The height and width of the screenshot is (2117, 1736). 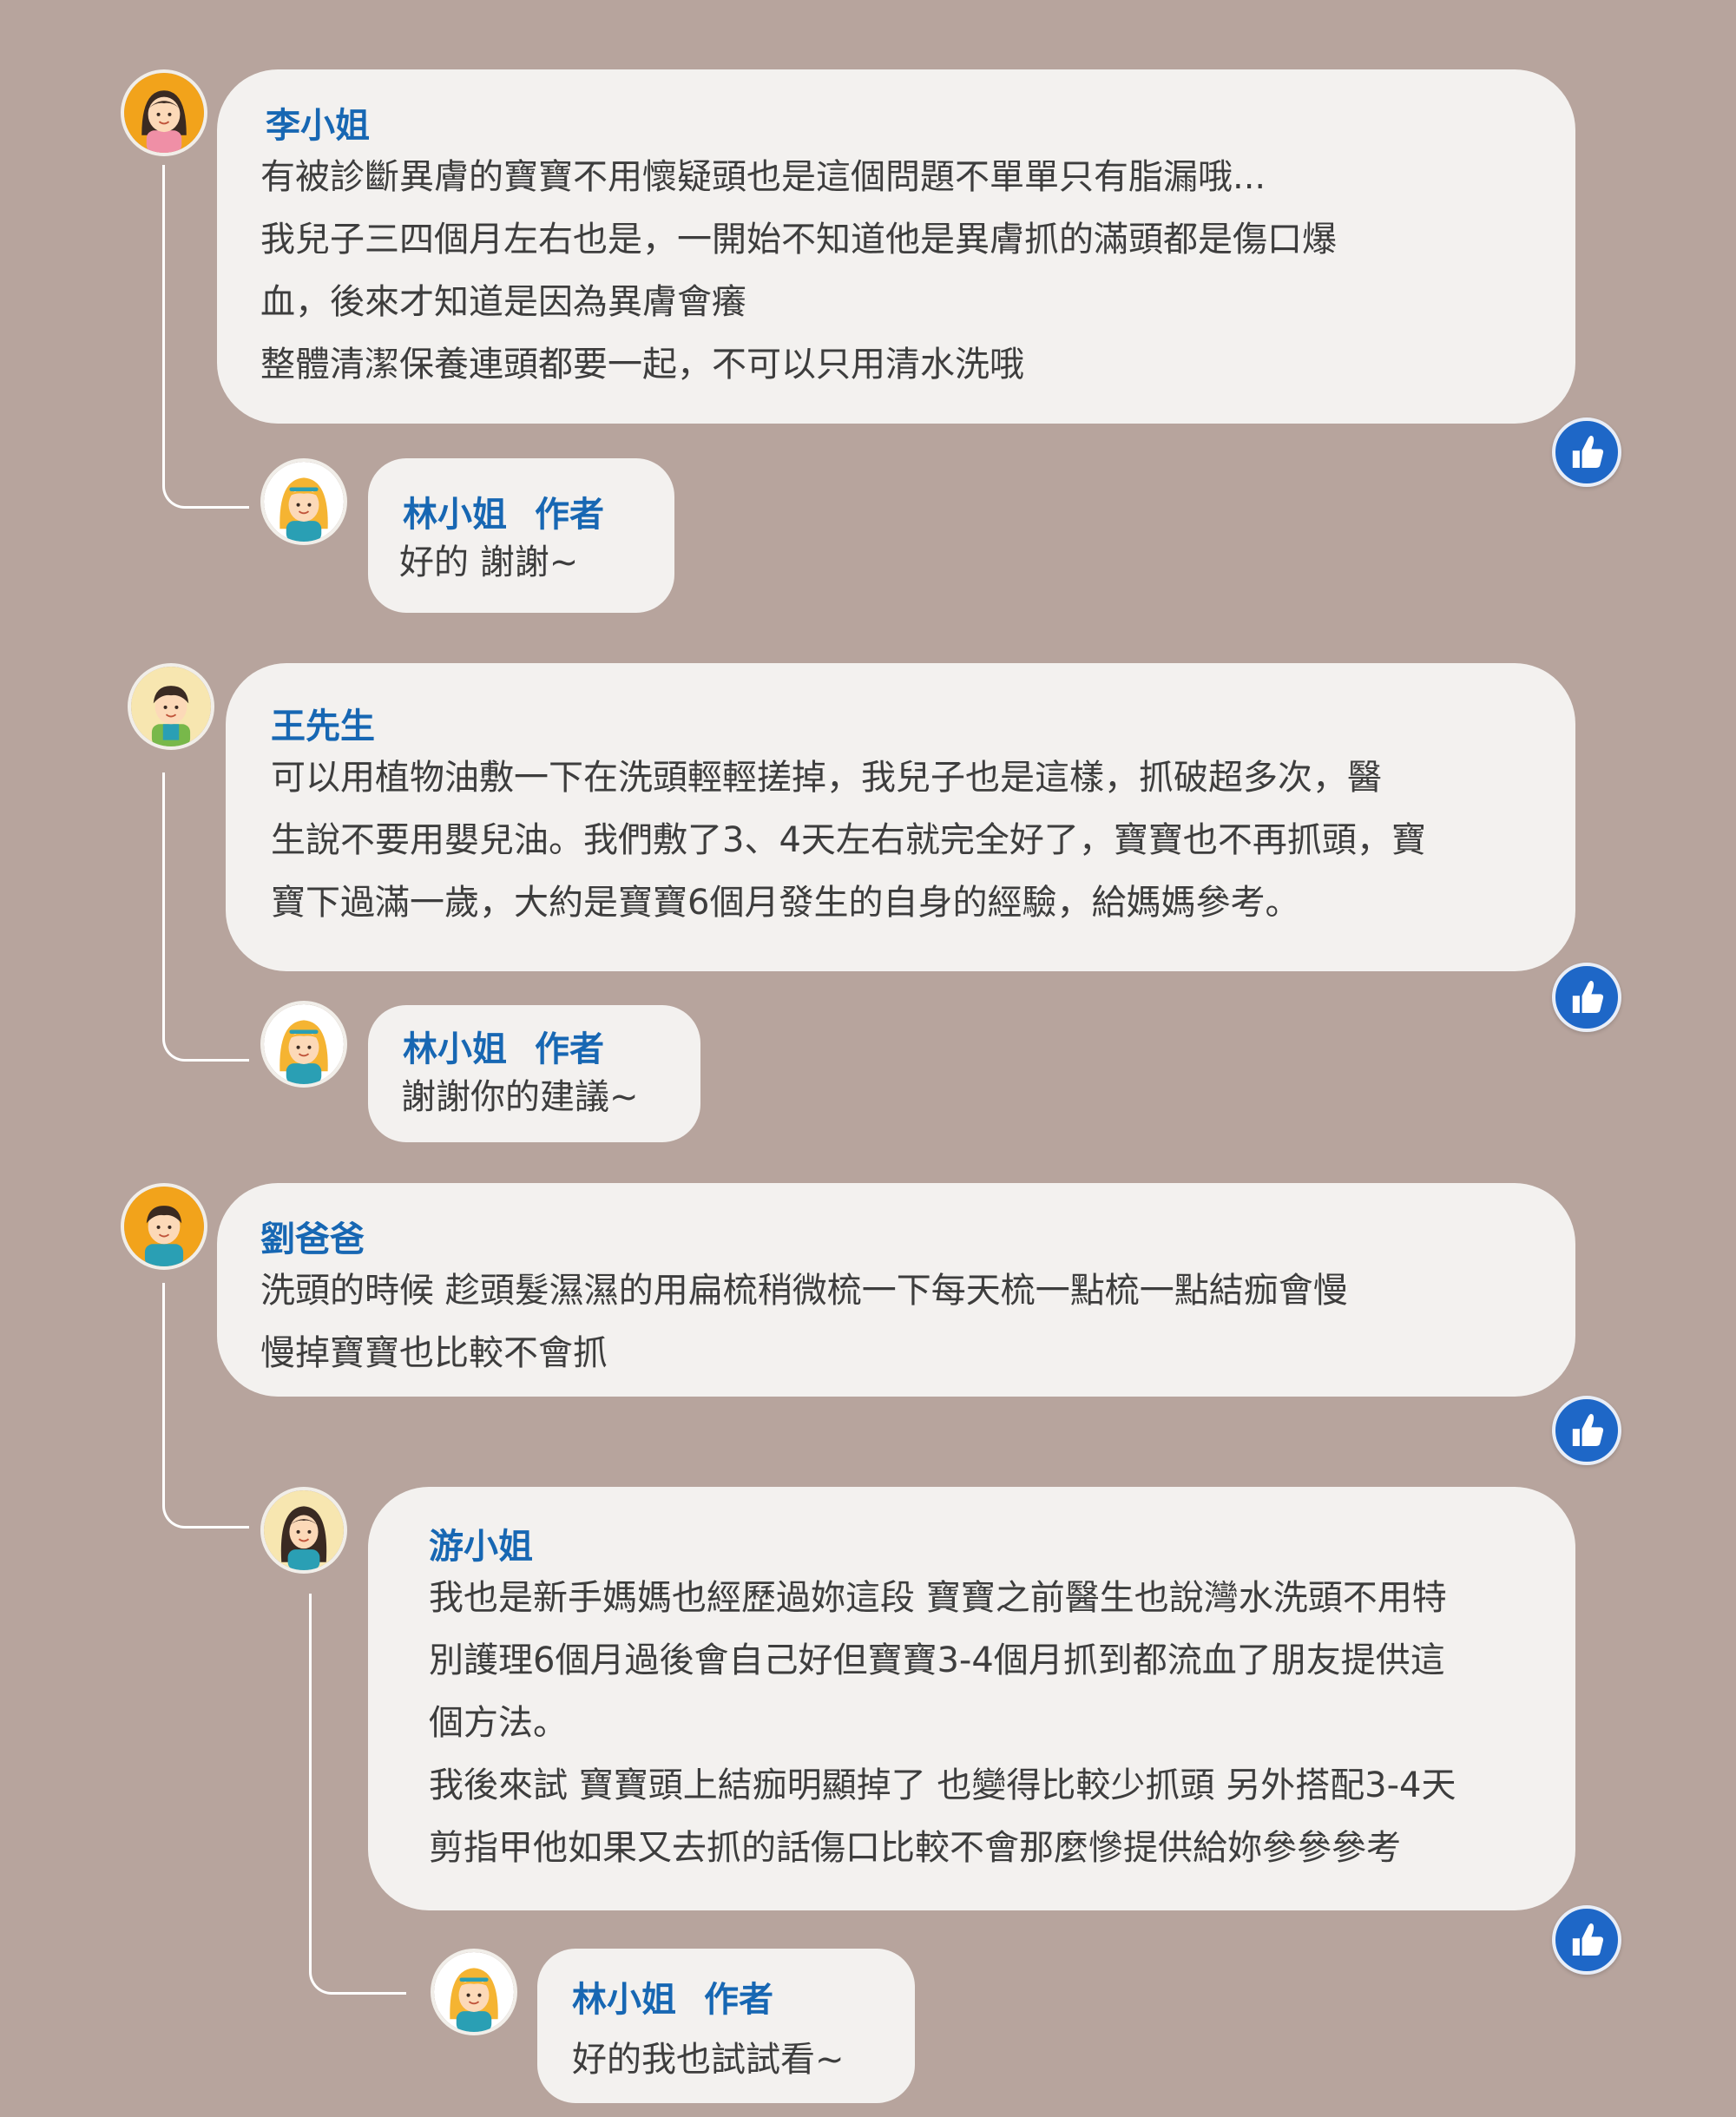 I want to click on comment-line: 我也是新手媽媽也經歷過妳這段 寶寶之前醫生也說灣水洗頭不用特, so click(x=938, y=1598).